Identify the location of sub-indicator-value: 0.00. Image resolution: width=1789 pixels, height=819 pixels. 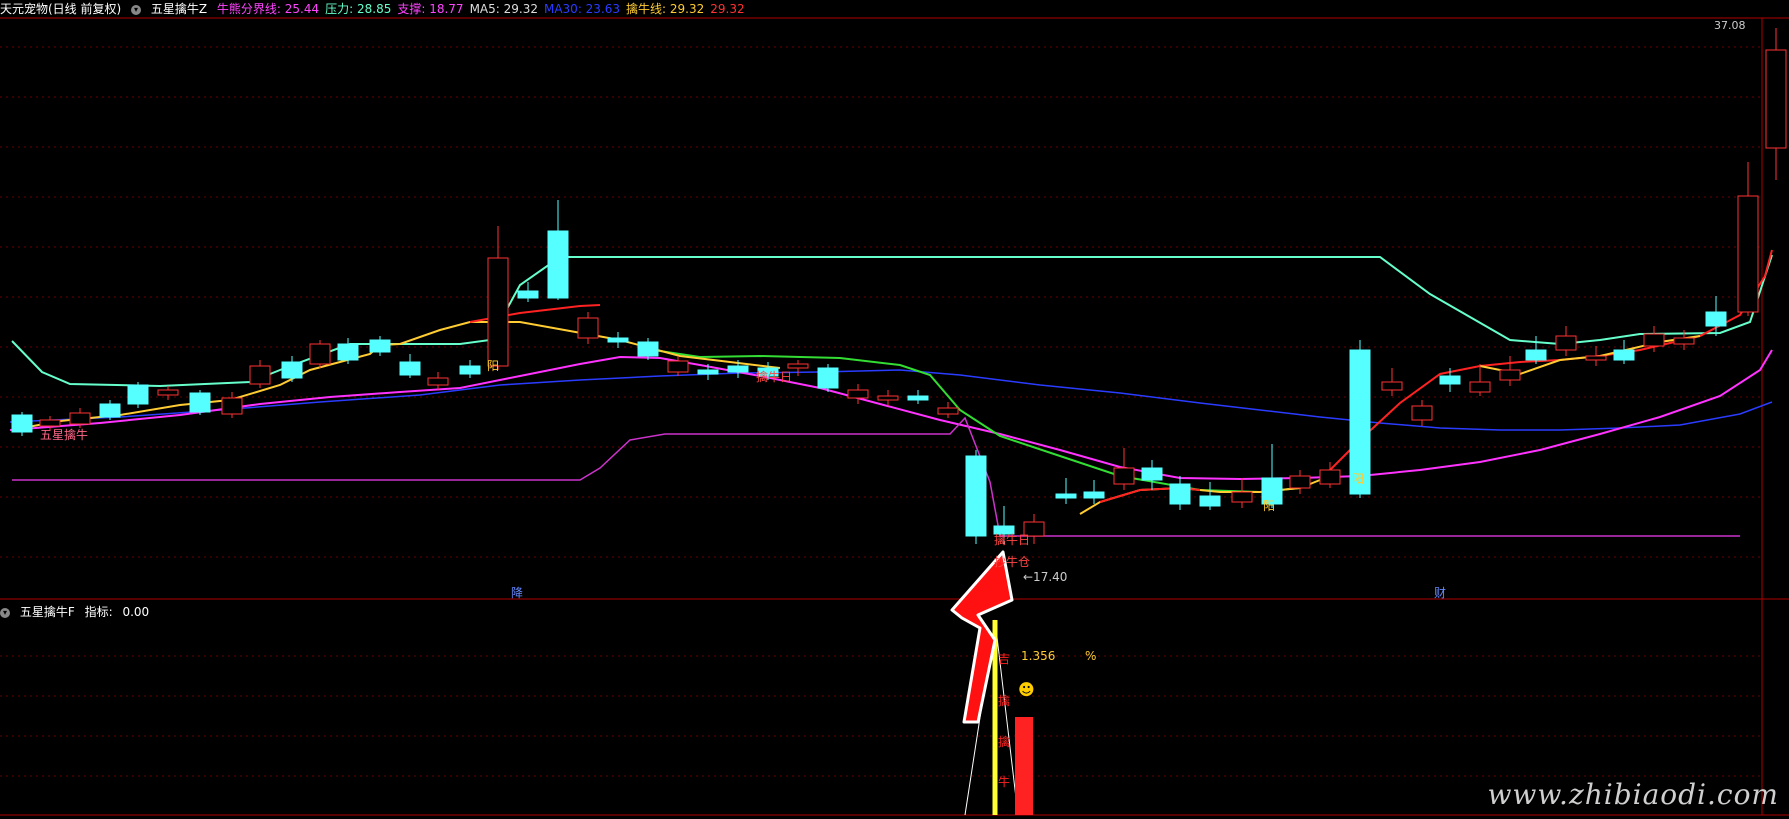
(136, 612).